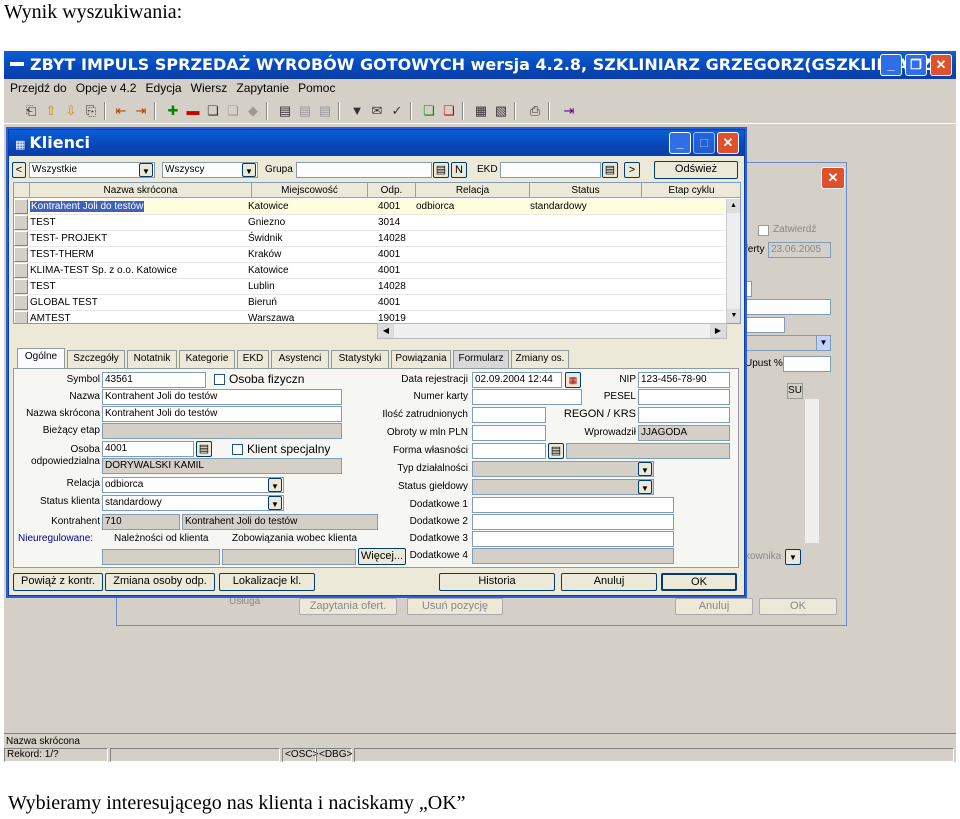 This screenshot has width=960, height=819. I want to click on table-row: TEST Lublin 14028, so click(370, 287).